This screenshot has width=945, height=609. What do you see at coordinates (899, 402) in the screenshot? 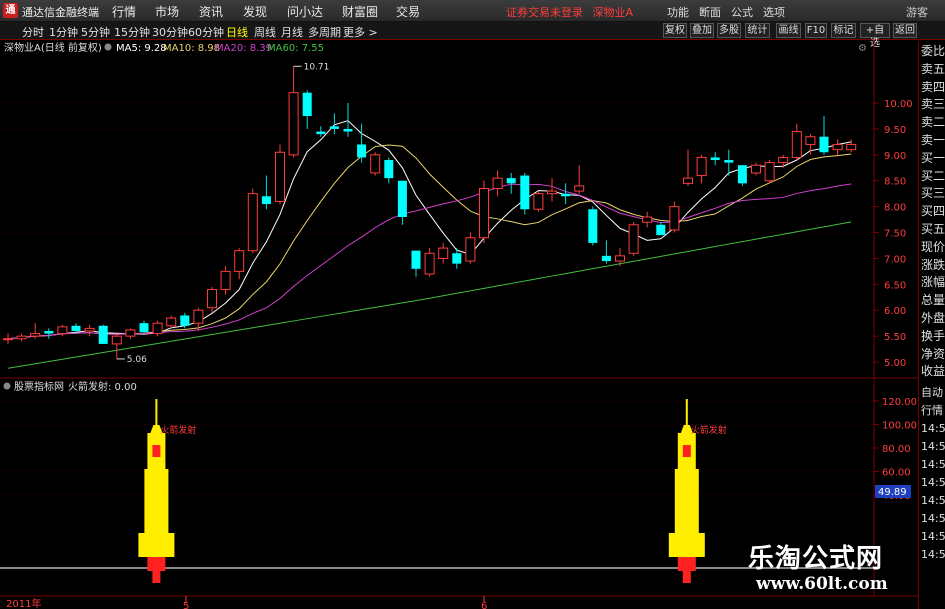
I see `indicator-tick-label: 120.00` at bounding box center [899, 402].